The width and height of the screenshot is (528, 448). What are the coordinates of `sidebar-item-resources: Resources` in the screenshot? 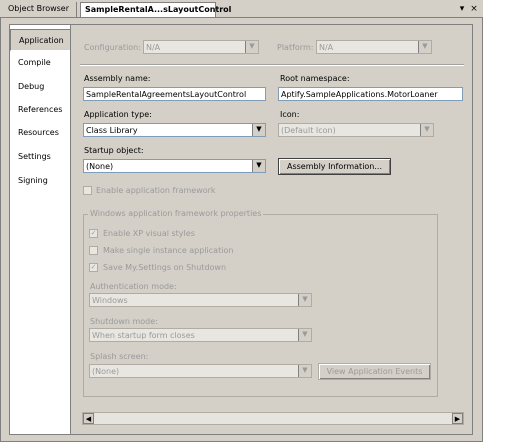 It's located at (40, 133).